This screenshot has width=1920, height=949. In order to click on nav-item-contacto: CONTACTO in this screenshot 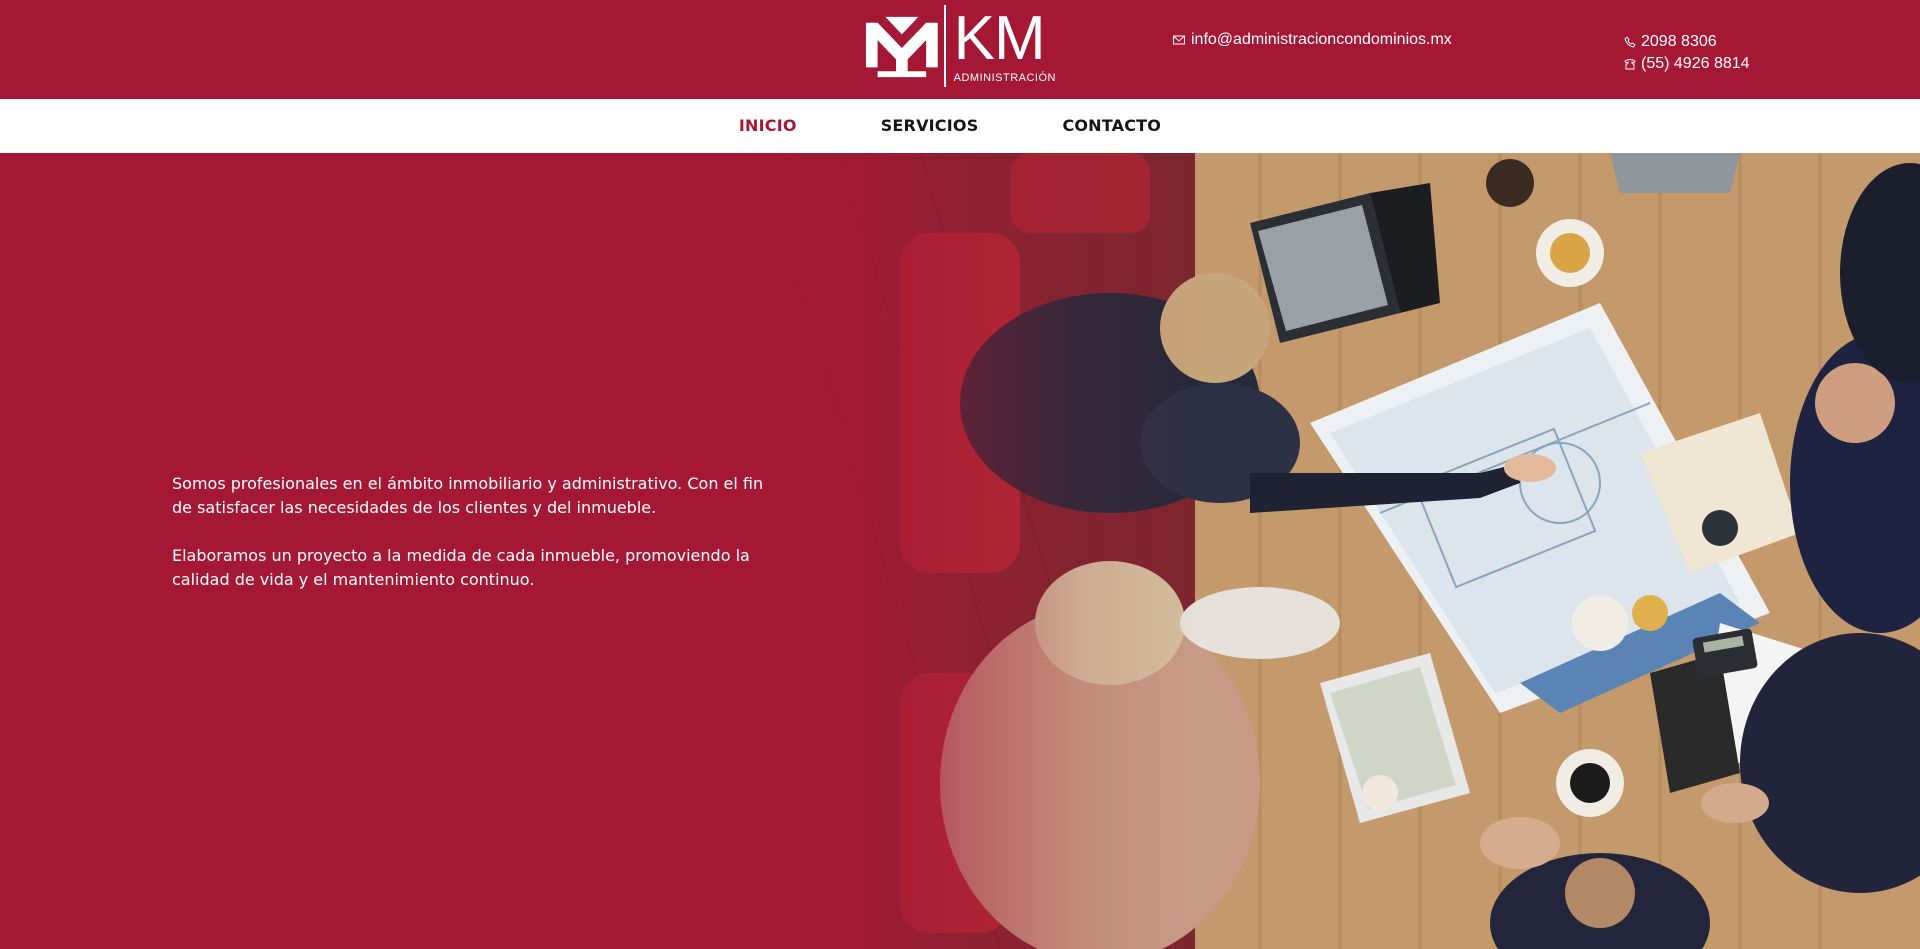, I will do `click(1111, 125)`.